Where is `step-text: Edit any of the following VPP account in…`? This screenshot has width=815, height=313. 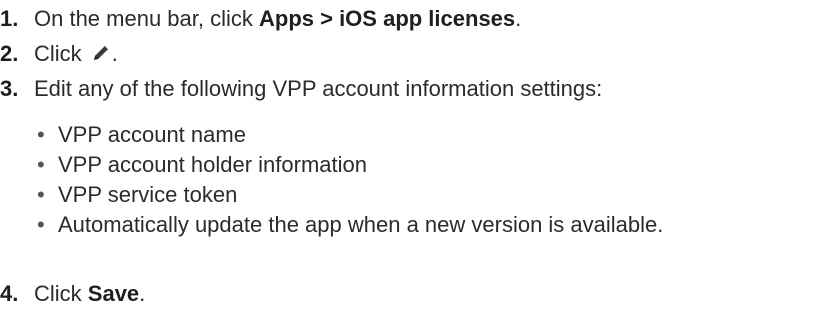
step-text: Edit any of the following VPP account in… is located at coordinates (318, 88).